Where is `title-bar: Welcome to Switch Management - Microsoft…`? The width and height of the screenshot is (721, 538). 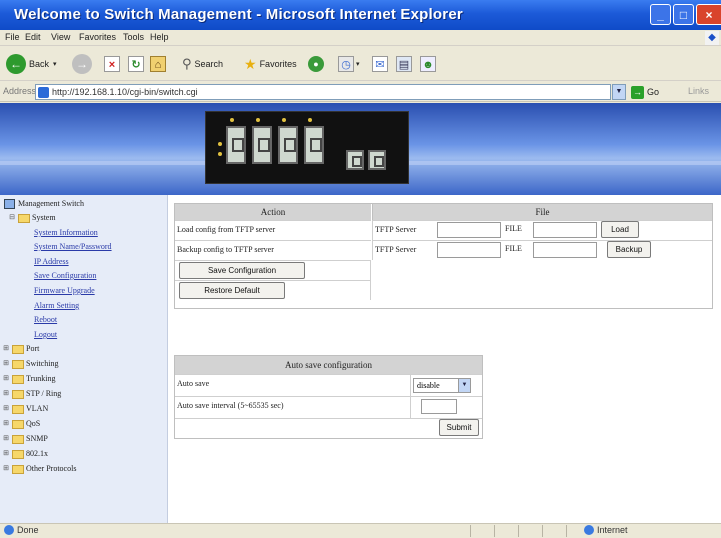 title-bar: Welcome to Switch Management - Microsoft… is located at coordinates (360, 15).